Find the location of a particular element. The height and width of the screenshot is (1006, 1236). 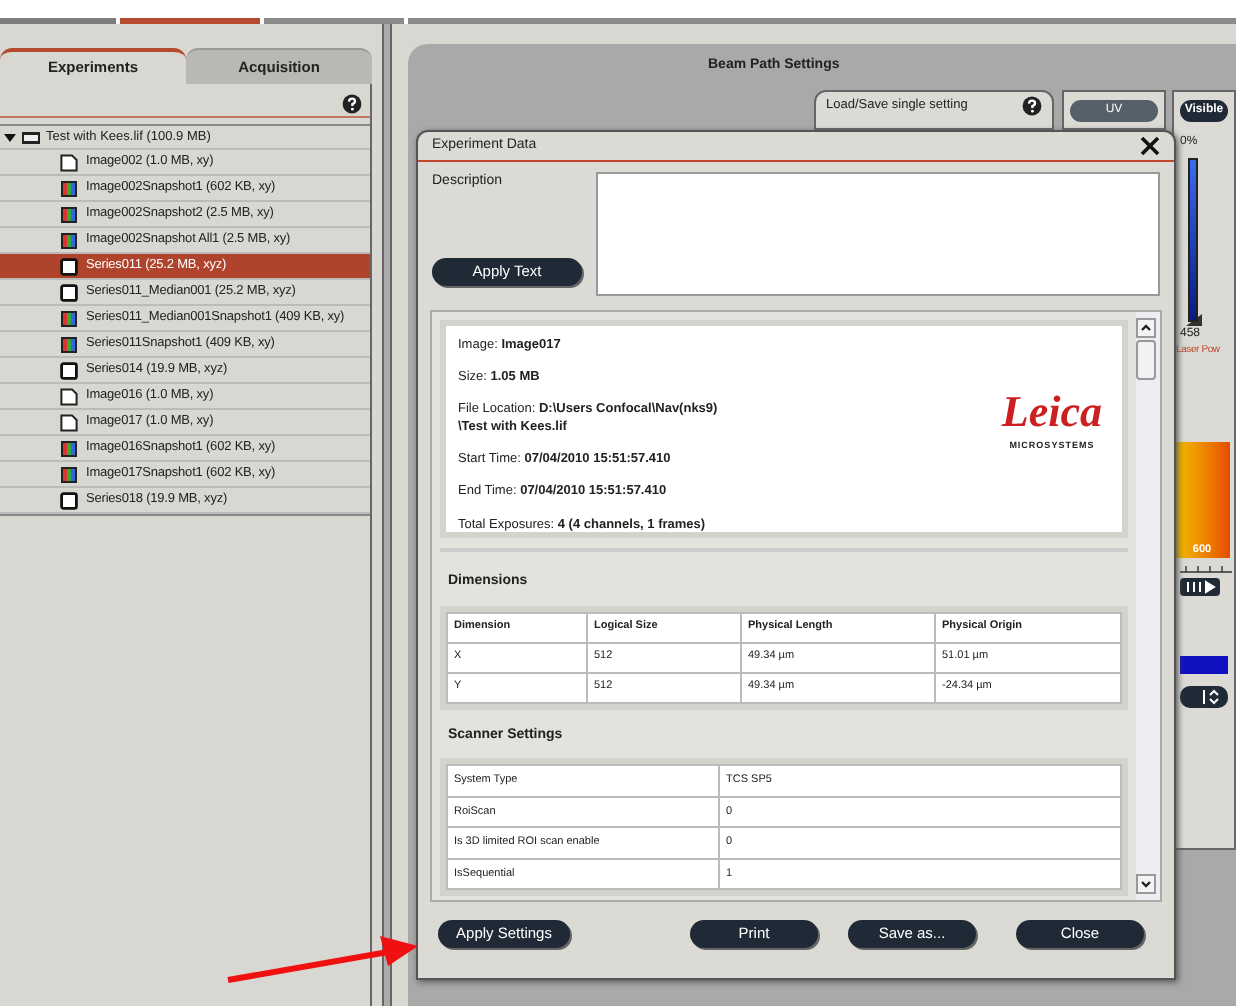

slider-thumb-icon is located at coordinates (1194, 317).